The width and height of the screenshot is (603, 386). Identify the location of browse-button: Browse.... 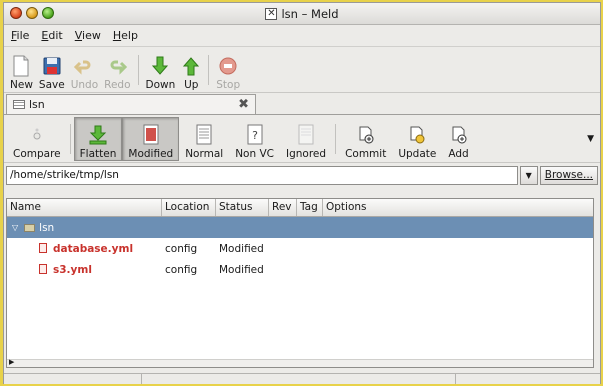
(568, 175).